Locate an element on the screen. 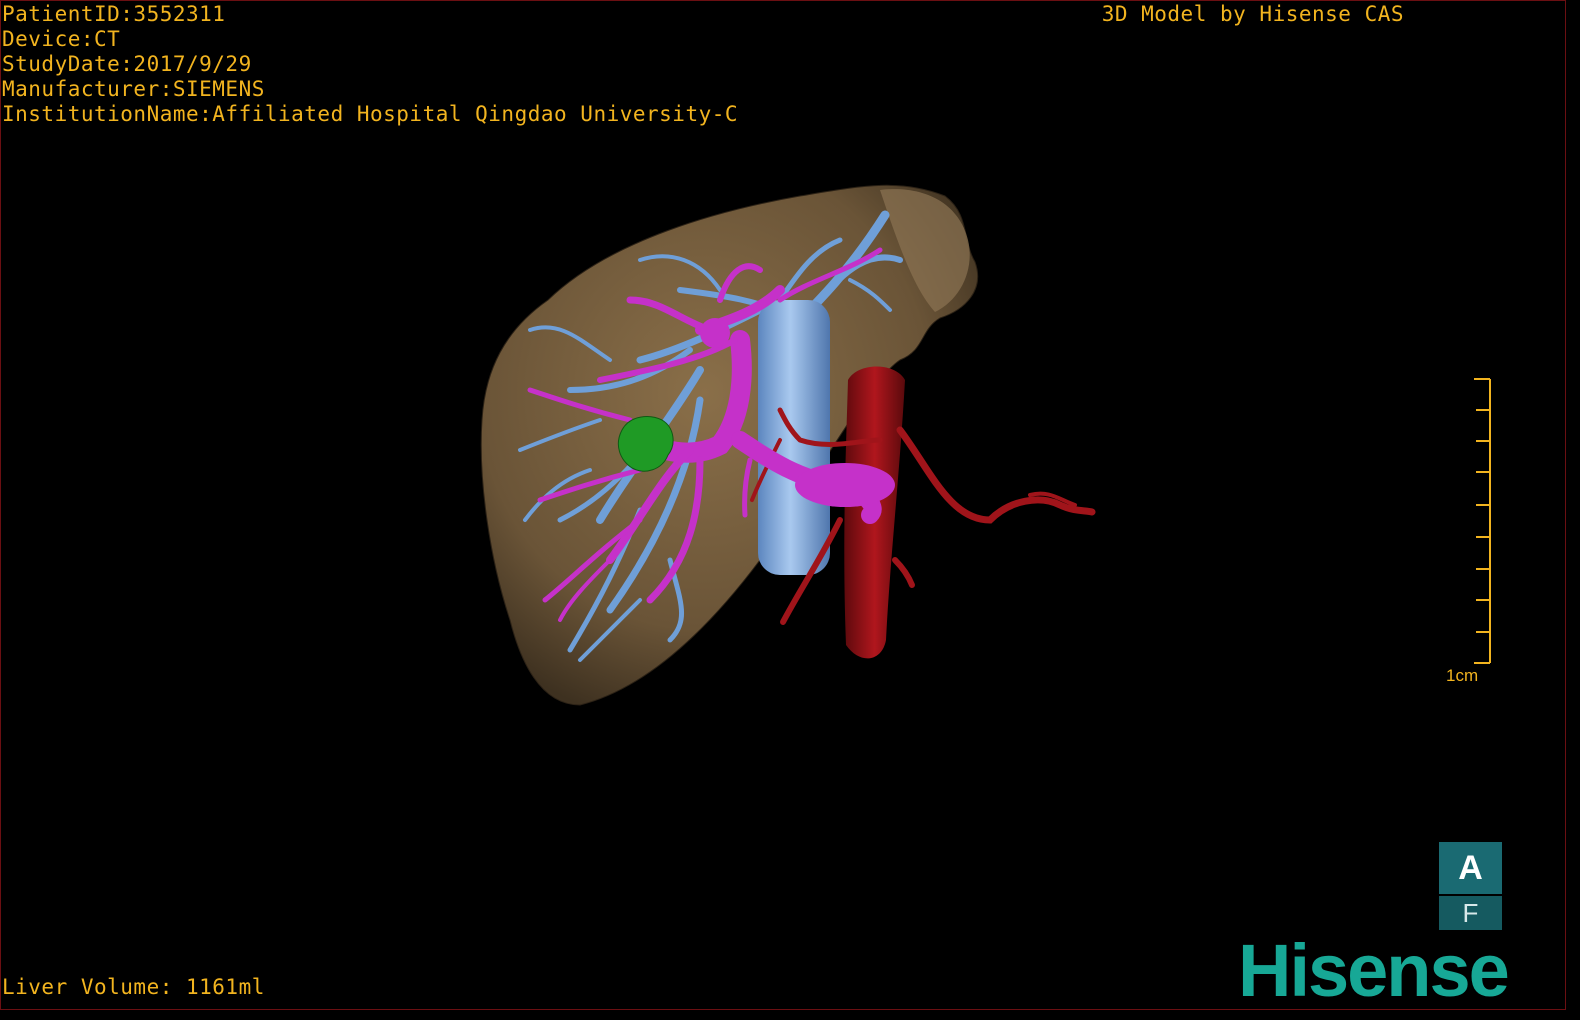  portal-vein-confluence is located at coordinates (715, 333).